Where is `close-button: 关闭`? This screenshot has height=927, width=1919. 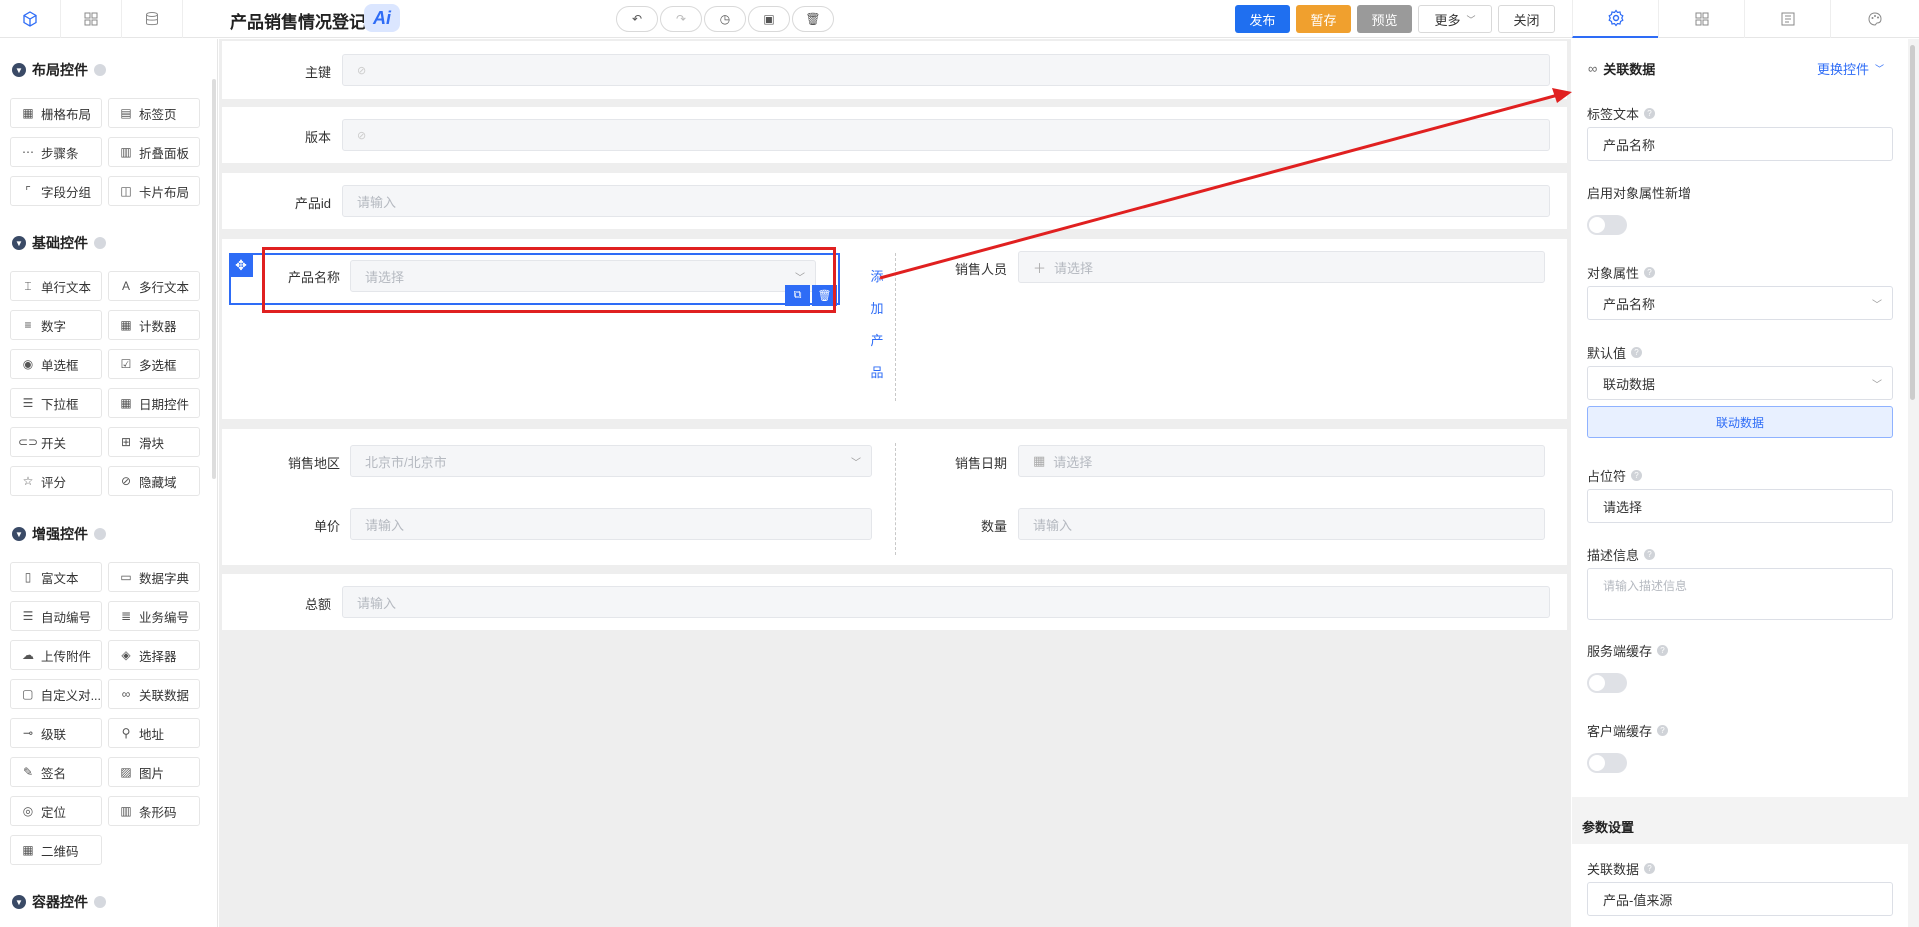
close-button: 关闭 is located at coordinates (1526, 19).